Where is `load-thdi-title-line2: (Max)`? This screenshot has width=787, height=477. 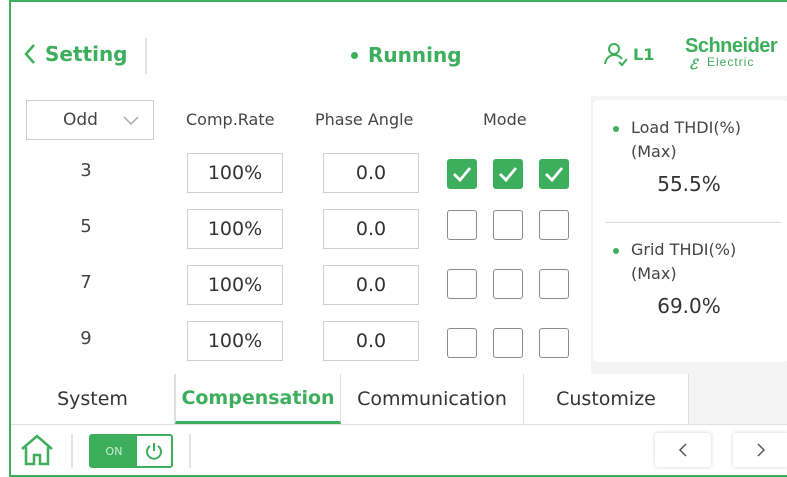 load-thdi-title-line2: (Max) is located at coordinates (654, 151).